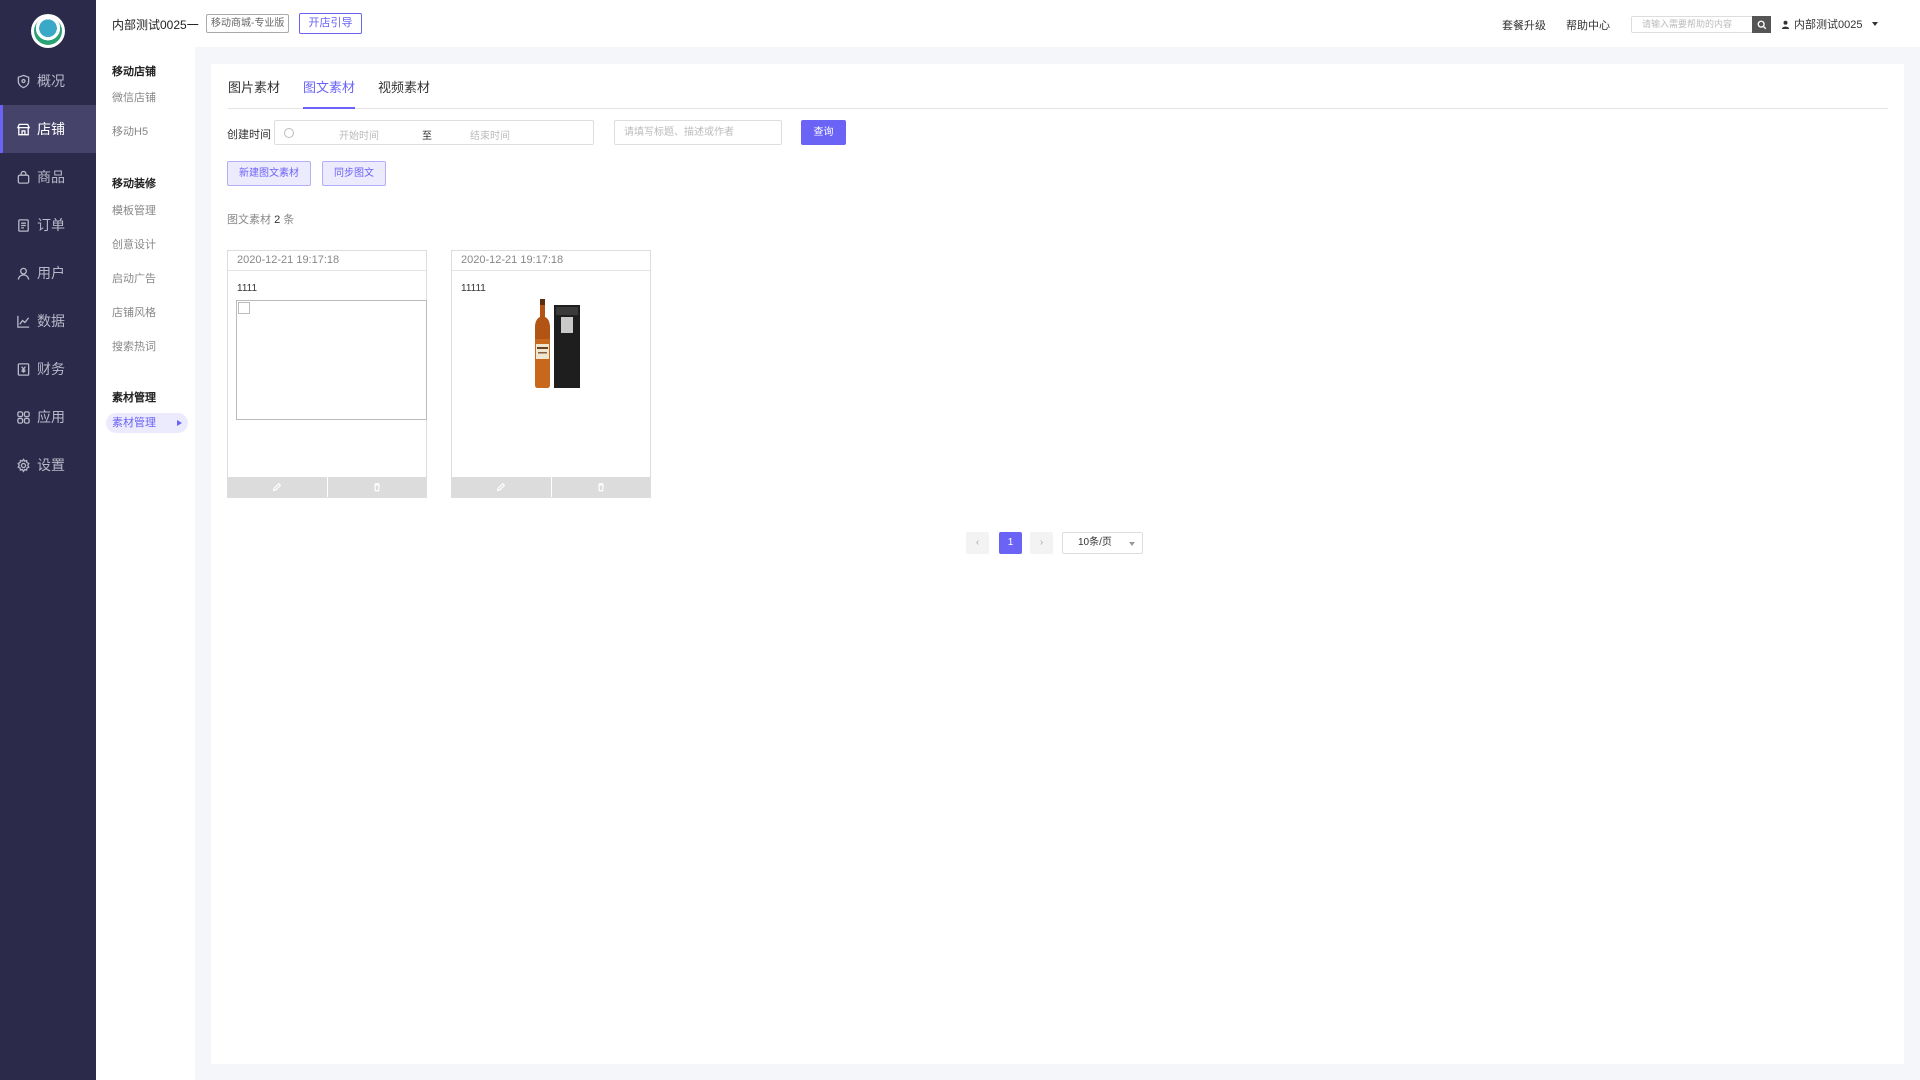 The image size is (1920, 1080). I want to click on edition-badge: 移动商城-专业版, so click(248, 23).